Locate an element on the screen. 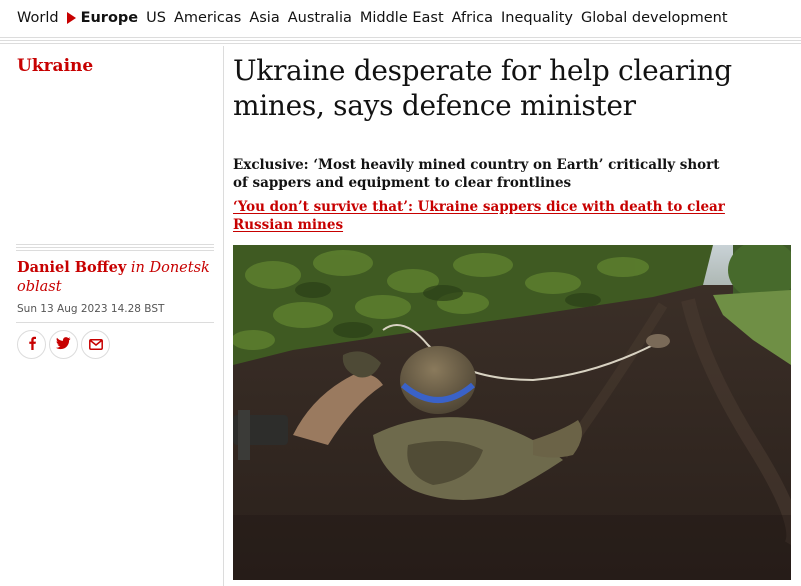 This screenshot has height=586, width=801. email-icon is located at coordinates (95, 344).